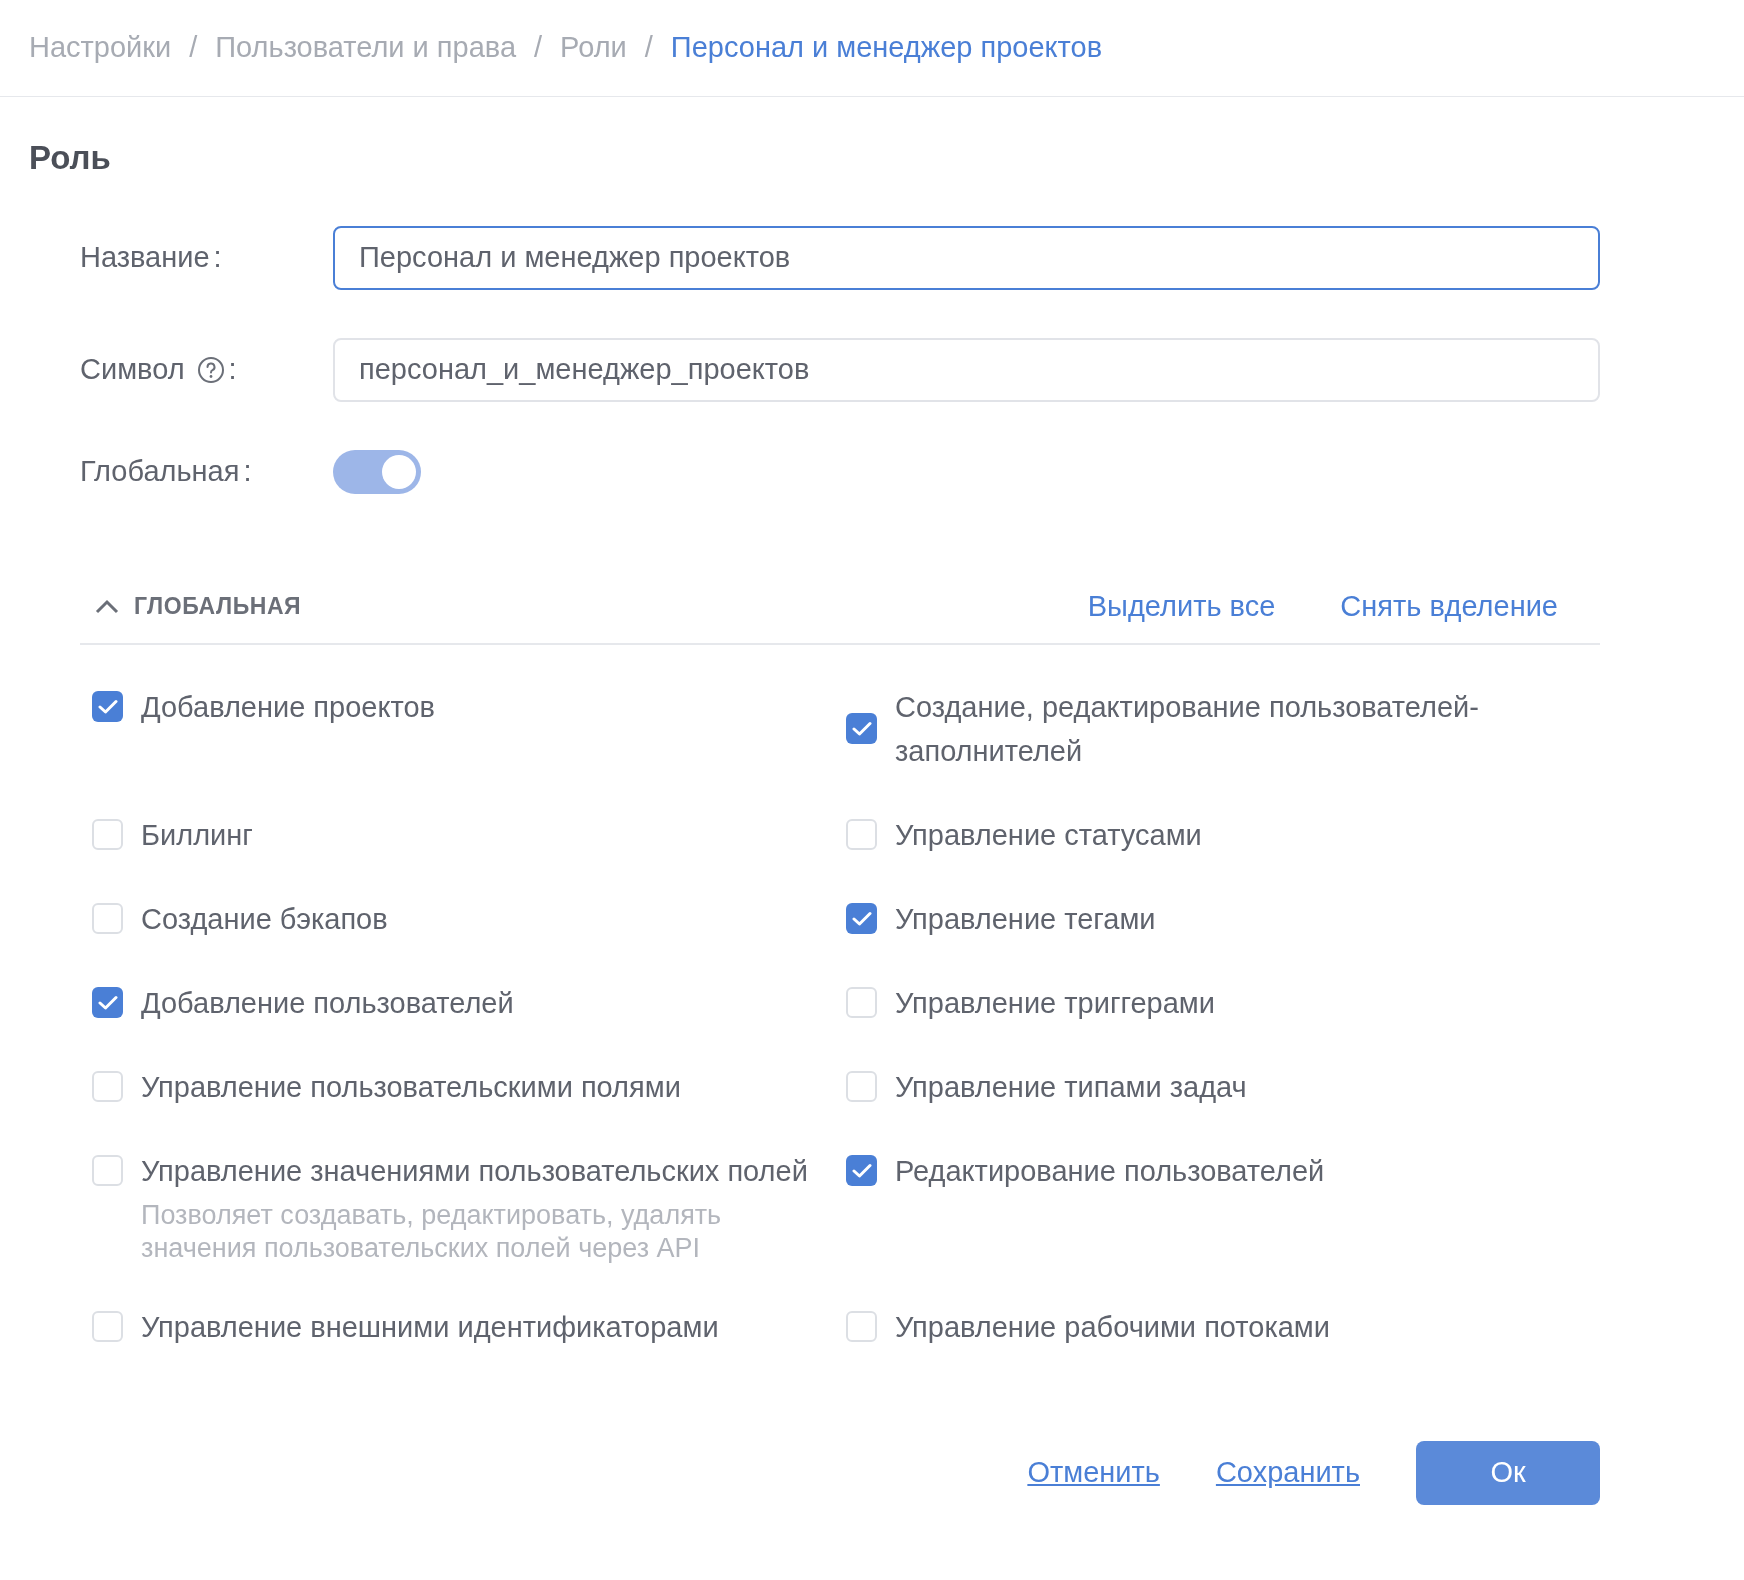 This screenshot has height=1580, width=1744. Describe the element at coordinates (1110, 1171) in the screenshot. I see `permission-label: Редактирование пользователей` at that location.